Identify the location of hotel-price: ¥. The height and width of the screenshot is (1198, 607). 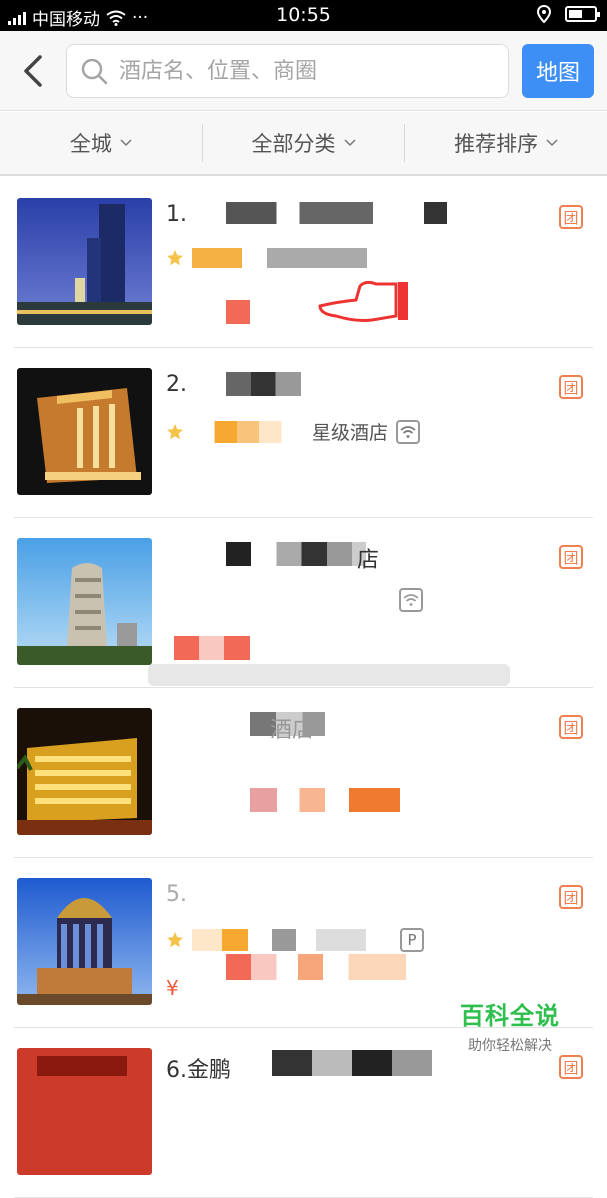
(172, 988).